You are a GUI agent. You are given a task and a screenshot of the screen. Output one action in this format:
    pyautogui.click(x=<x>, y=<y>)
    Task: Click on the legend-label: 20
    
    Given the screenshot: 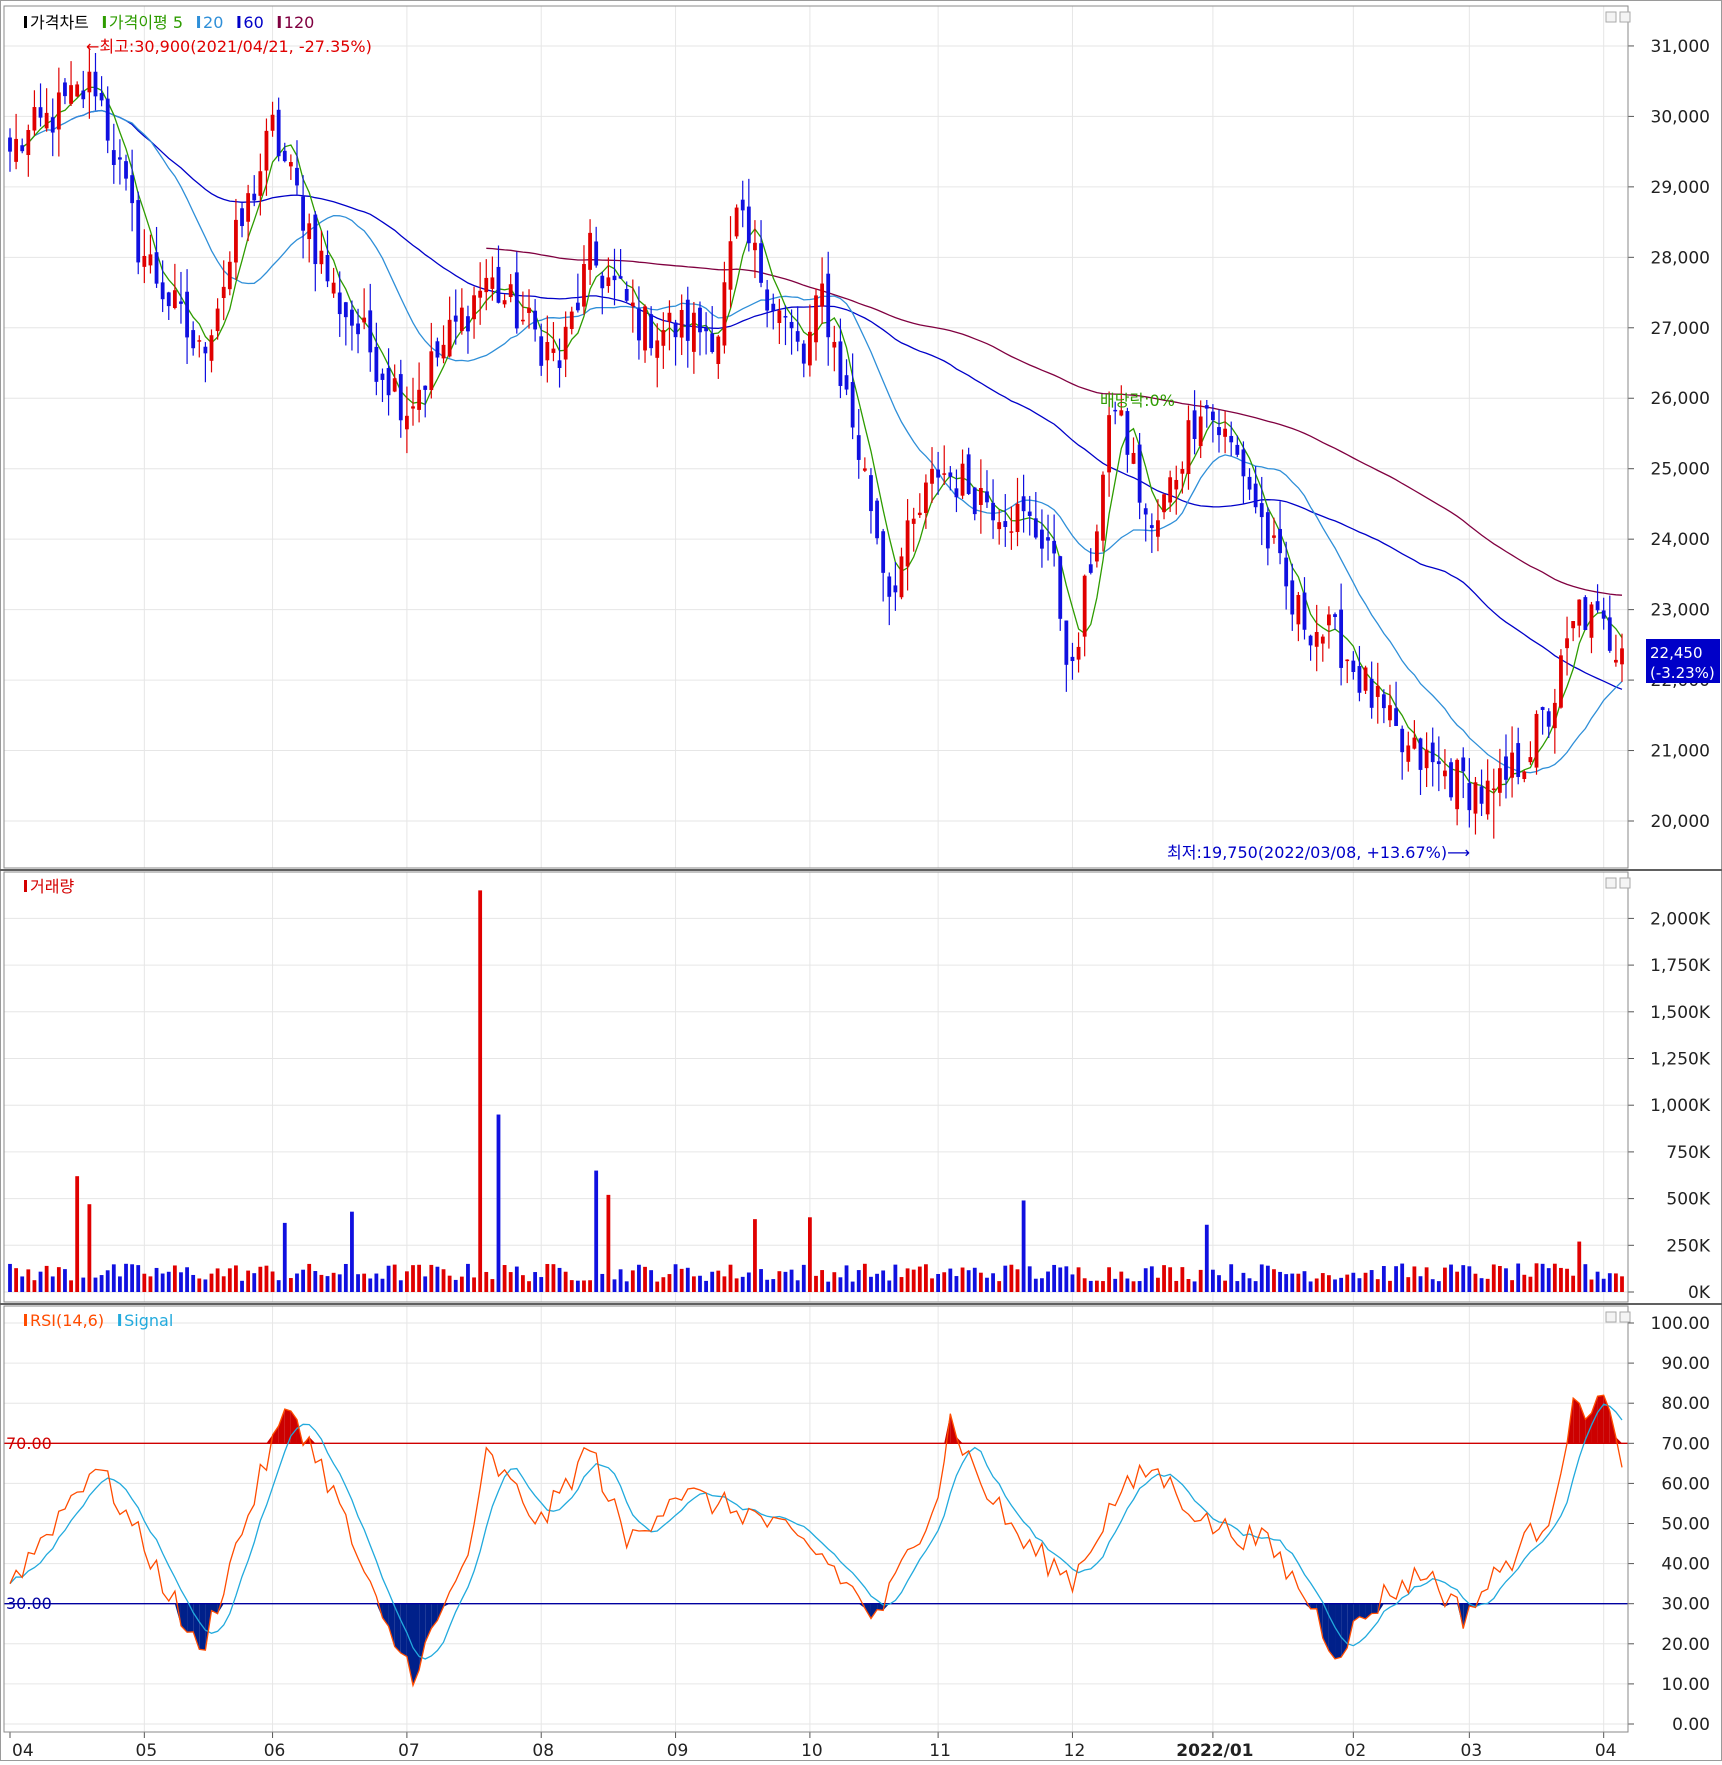 What is the action you would take?
    pyautogui.click(x=213, y=22)
    